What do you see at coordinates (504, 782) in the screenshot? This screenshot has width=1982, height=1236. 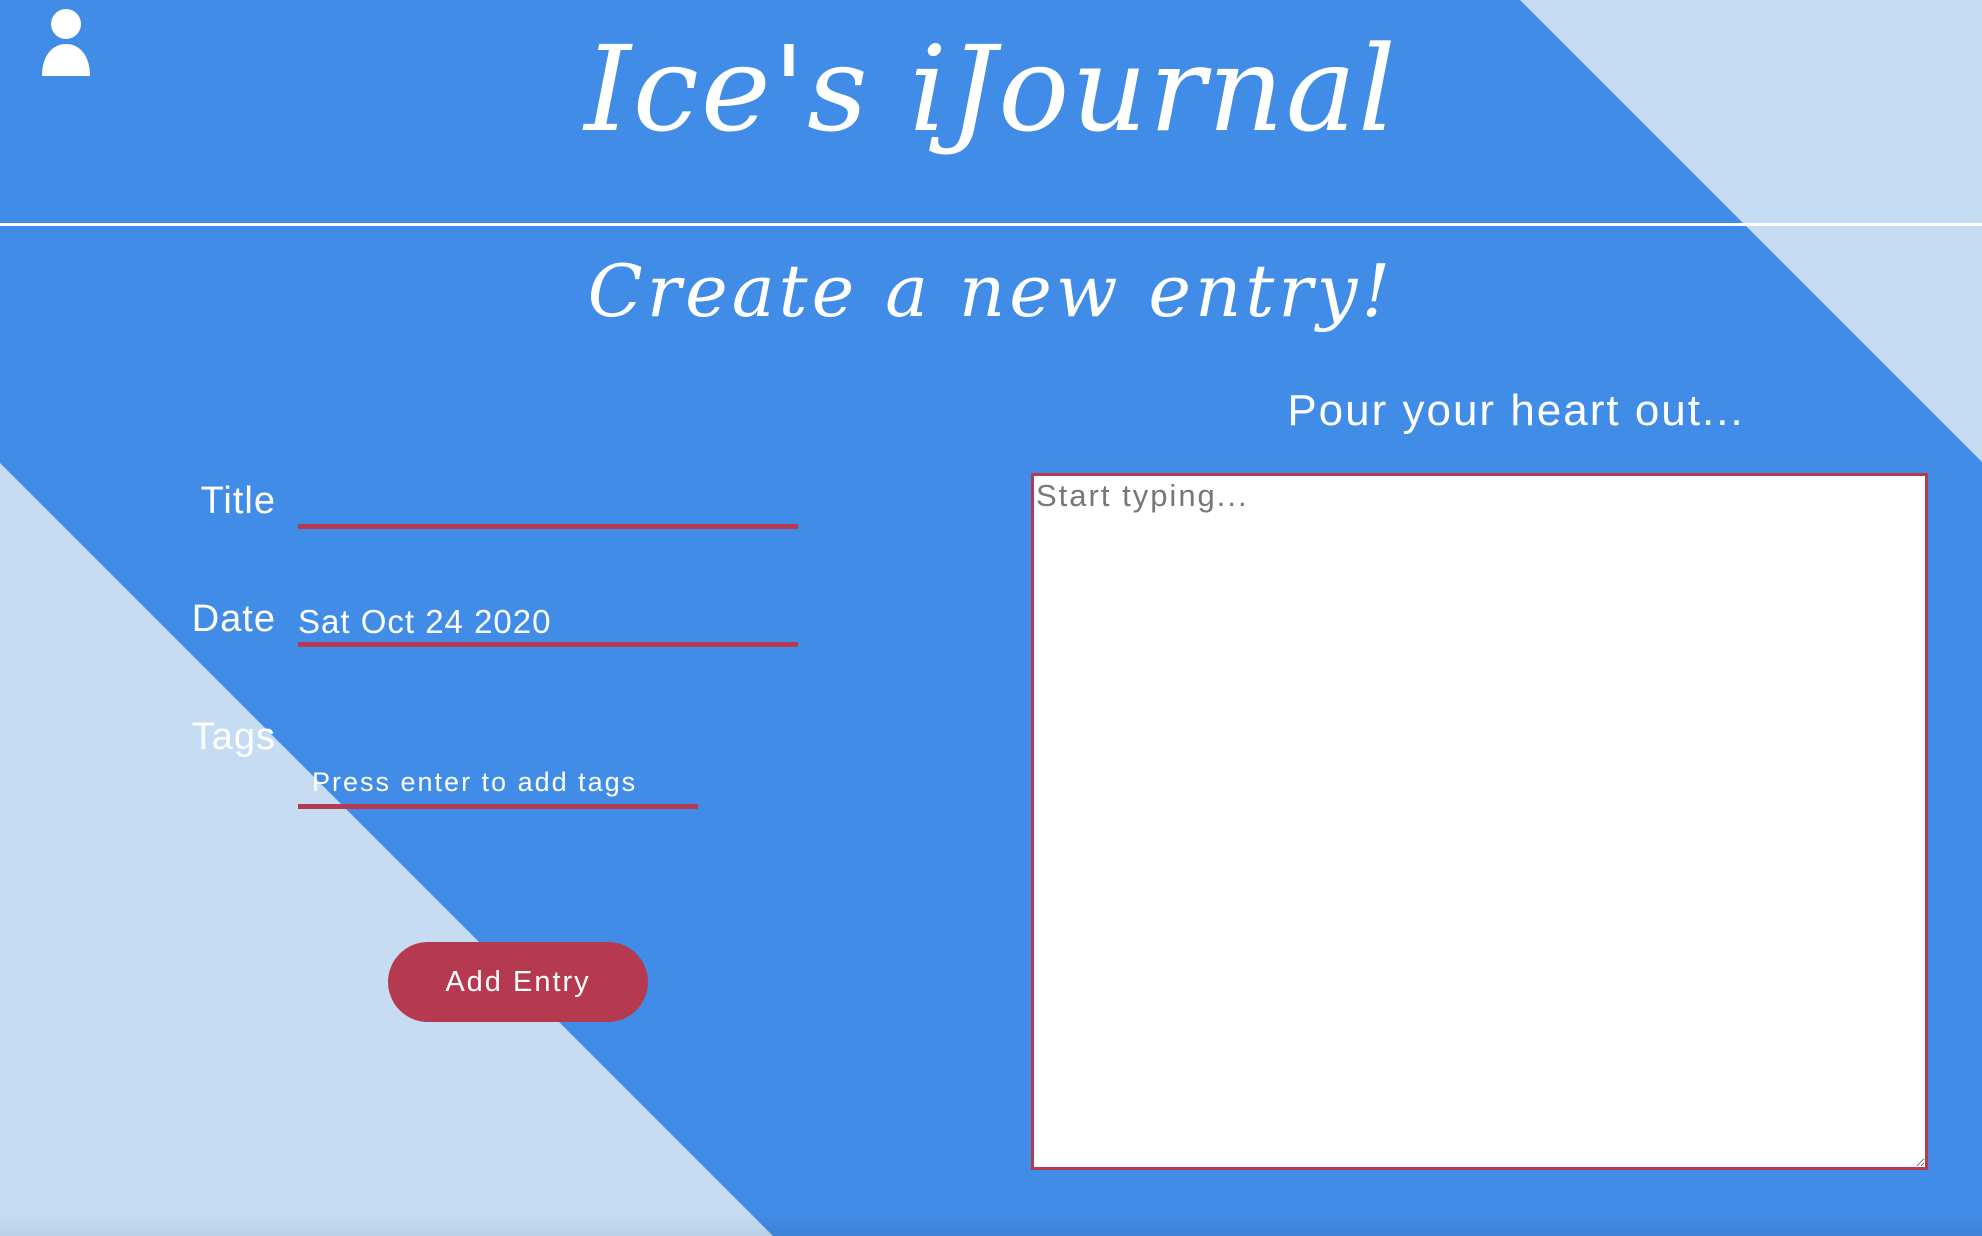 I see `tags-input` at bounding box center [504, 782].